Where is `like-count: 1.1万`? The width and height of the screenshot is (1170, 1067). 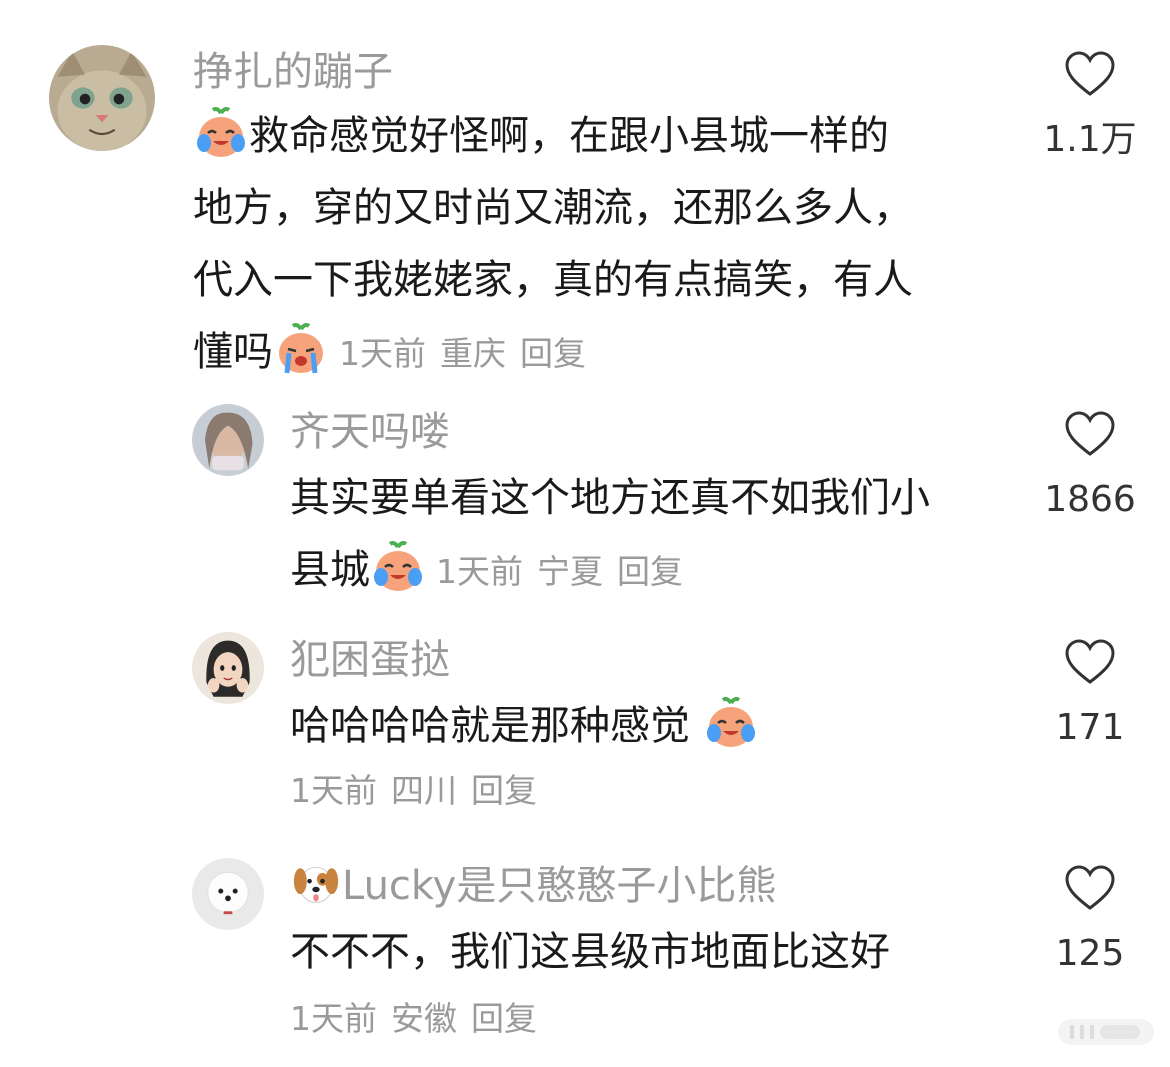 like-count: 1.1万 is located at coordinates (1090, 139).